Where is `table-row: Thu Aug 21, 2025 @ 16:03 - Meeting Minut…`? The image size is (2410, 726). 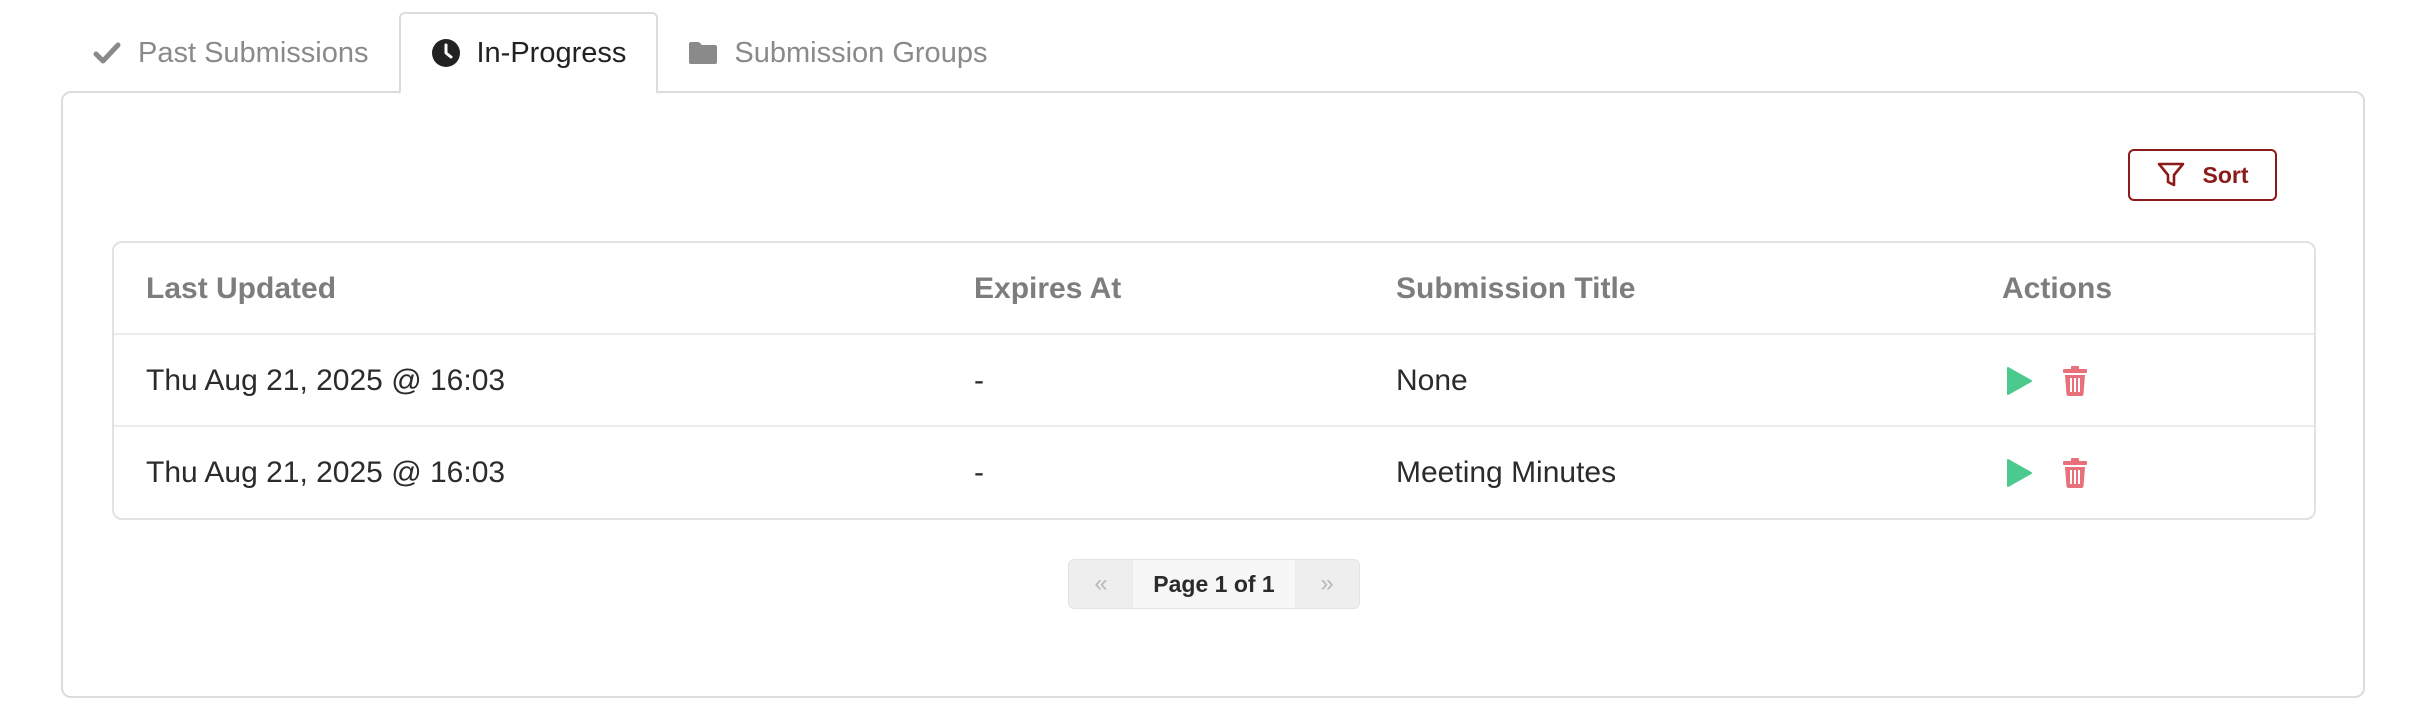
table-row: Thu Aug 21, 2025 @ 16:03 - Meeting Minut… is located at coordinates (1214, 472).